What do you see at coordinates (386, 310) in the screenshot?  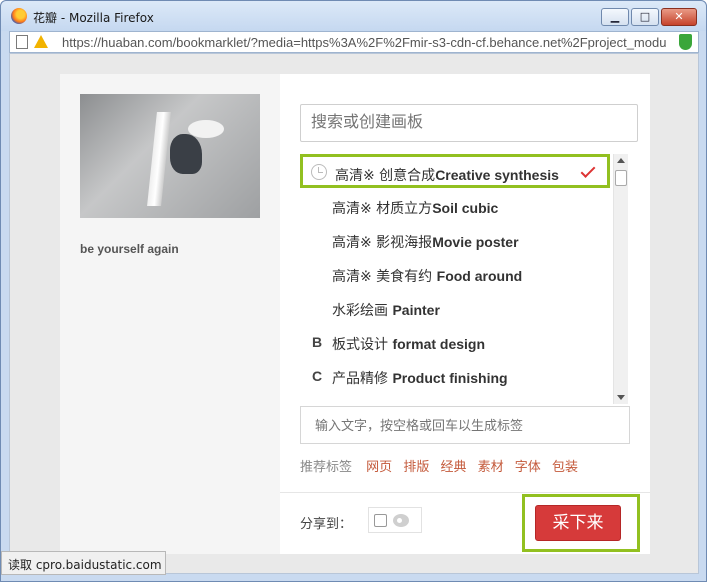 I see `board-item-label: 水彩绘画 Painter` at bounding box center [386, 310].